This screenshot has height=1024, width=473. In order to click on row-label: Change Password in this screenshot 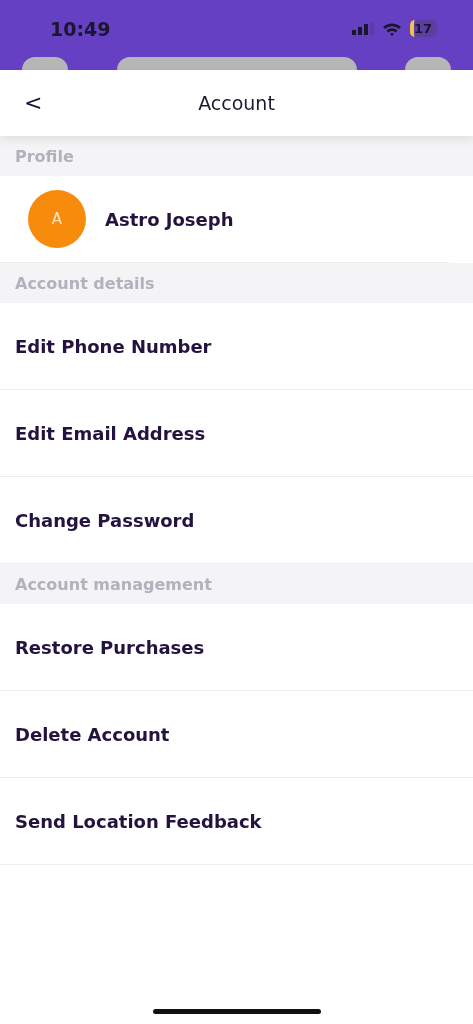, I will do `click(105, 520)`.